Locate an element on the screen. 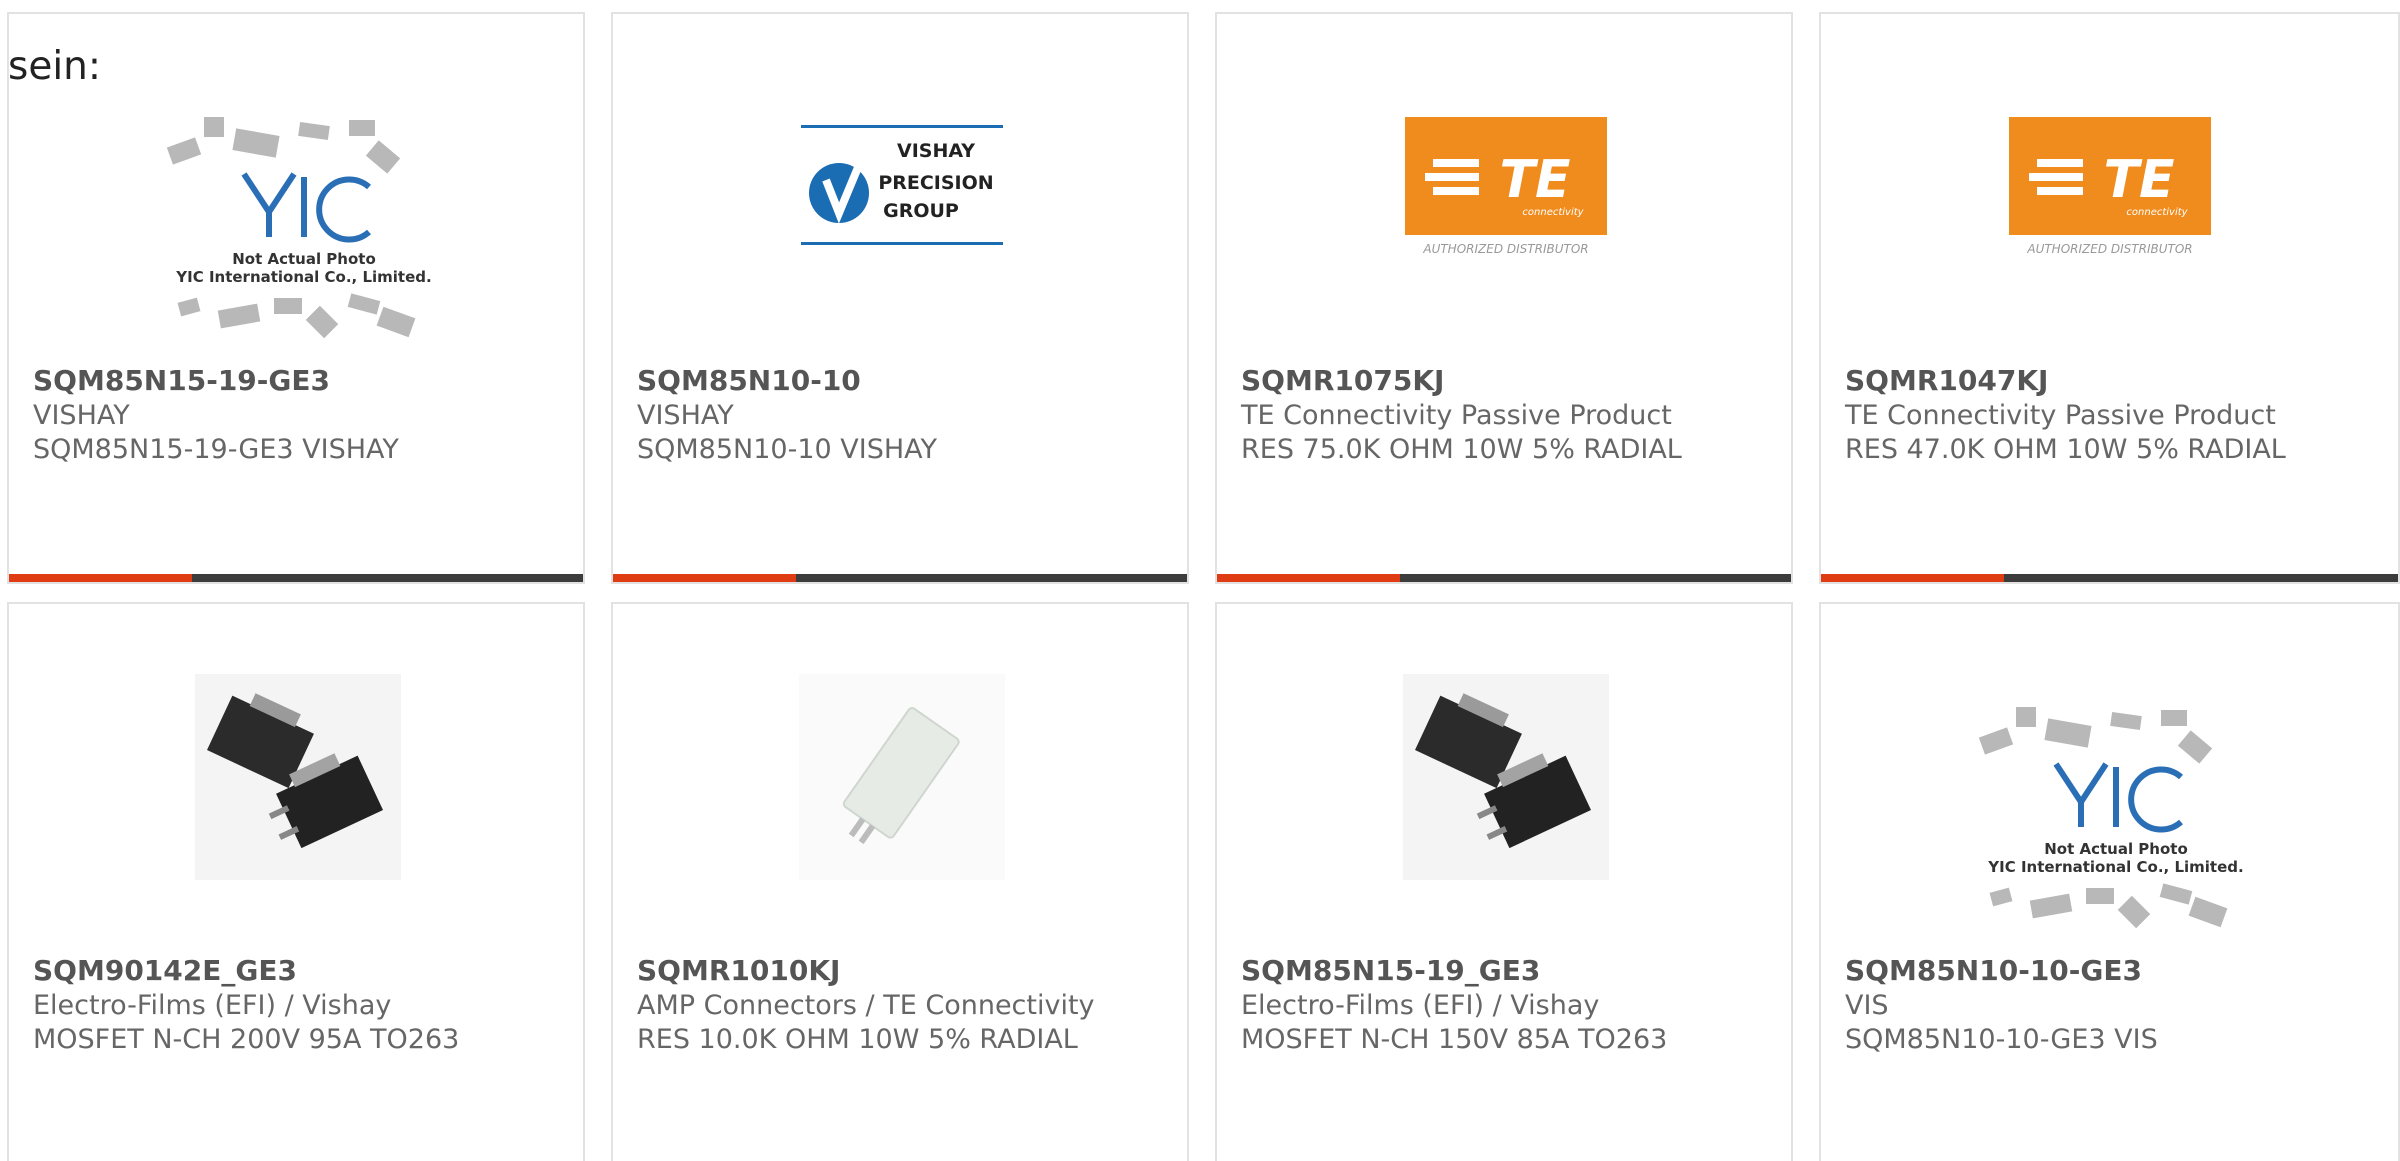  part-number: SQMR1010KJ is located at coordinates (738, 970).